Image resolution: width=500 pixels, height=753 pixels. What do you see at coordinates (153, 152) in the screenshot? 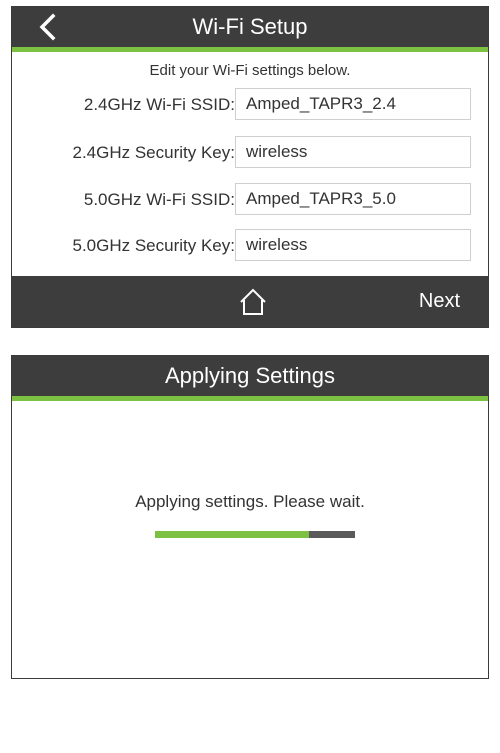
I see `label-24-key: 2.4GHz Security Key:` at bounding box center [153, 152].